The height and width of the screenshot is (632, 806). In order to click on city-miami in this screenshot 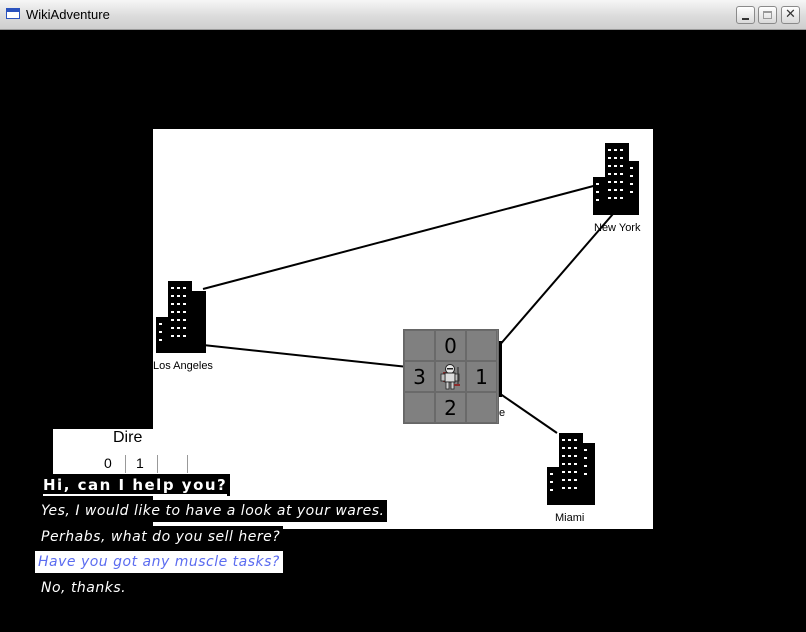, I will do `click(571, 470)`.